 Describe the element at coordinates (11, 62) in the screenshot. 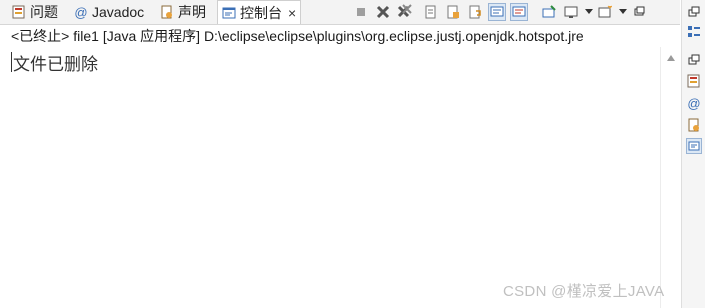

I see `text-caret` at that location.